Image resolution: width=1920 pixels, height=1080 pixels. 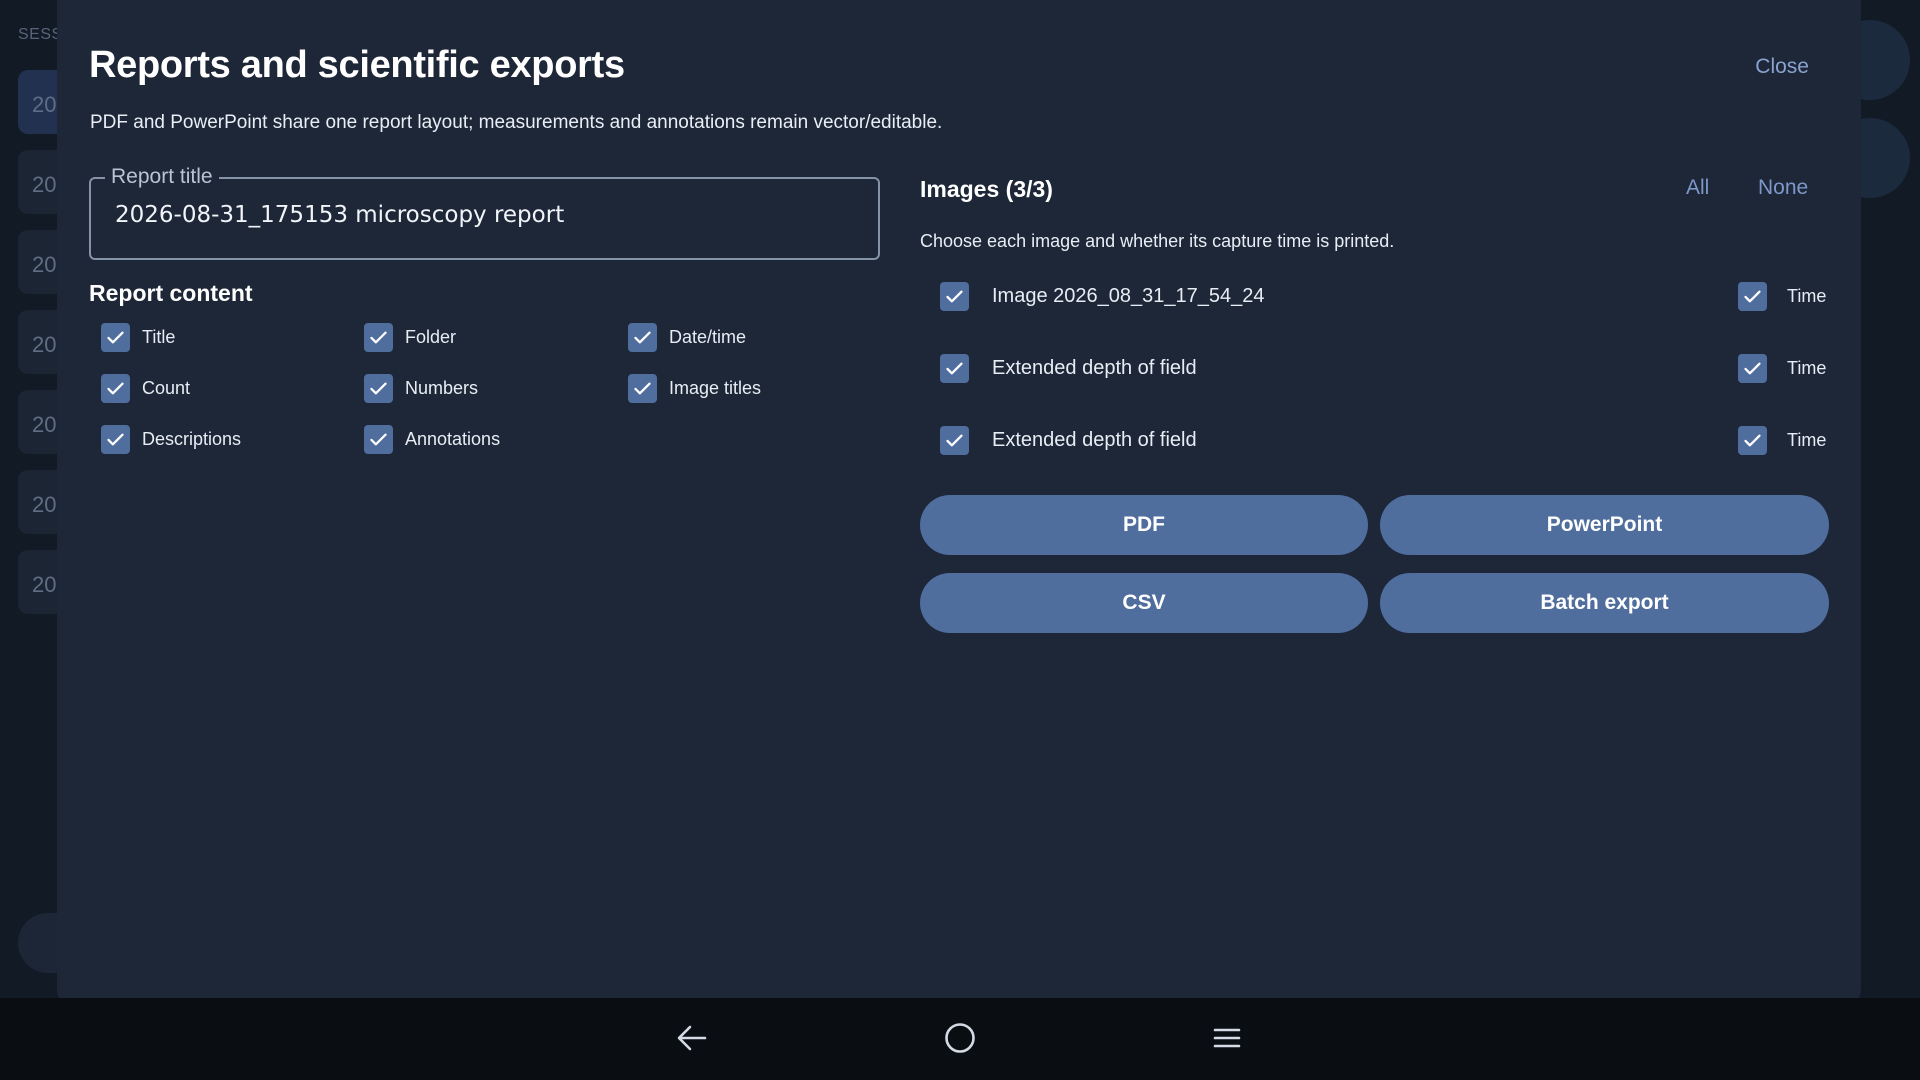 I want to click on nav-home-button, so click(x=960, y=1038).